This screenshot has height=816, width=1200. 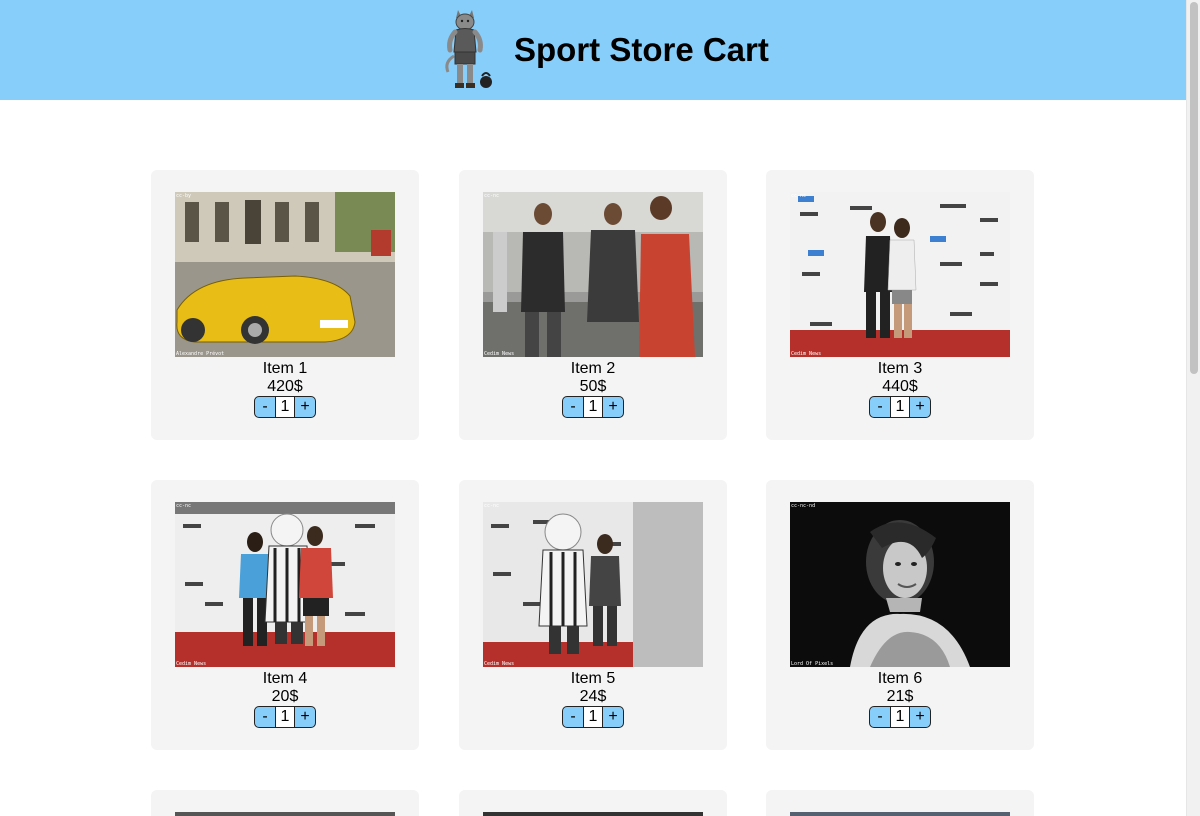 I want to click on product-card-3: cc-nc Cedim News Item 3 440$ - 1 +, so click(x=900, y=305).